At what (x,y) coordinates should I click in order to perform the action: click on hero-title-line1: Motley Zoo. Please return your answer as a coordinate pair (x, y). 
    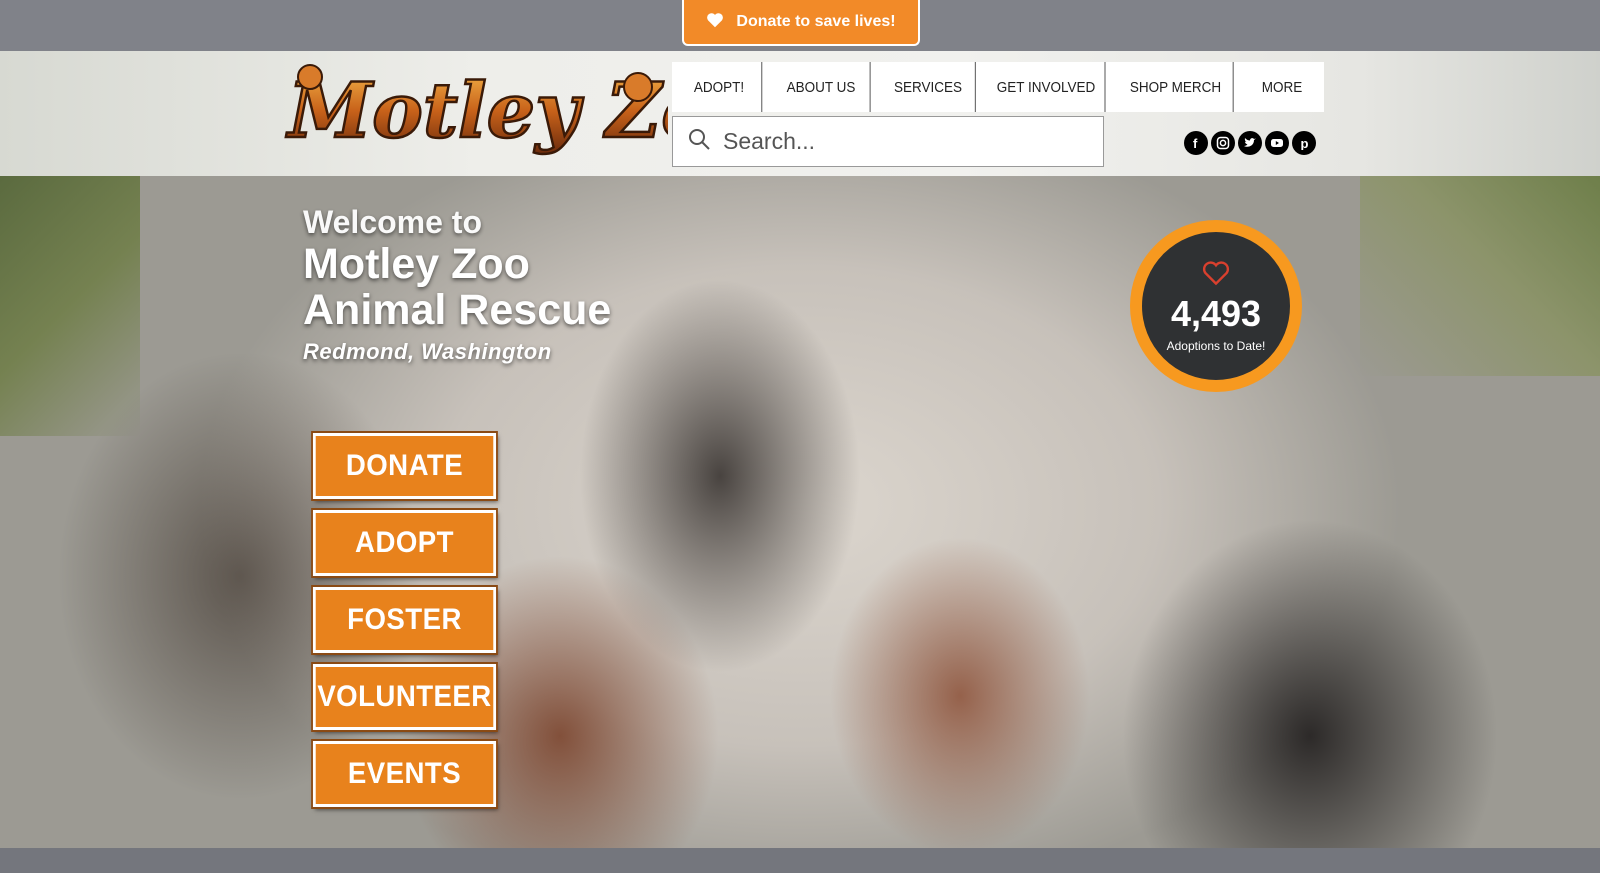
    Looking at the image, I should click on (416, 264).